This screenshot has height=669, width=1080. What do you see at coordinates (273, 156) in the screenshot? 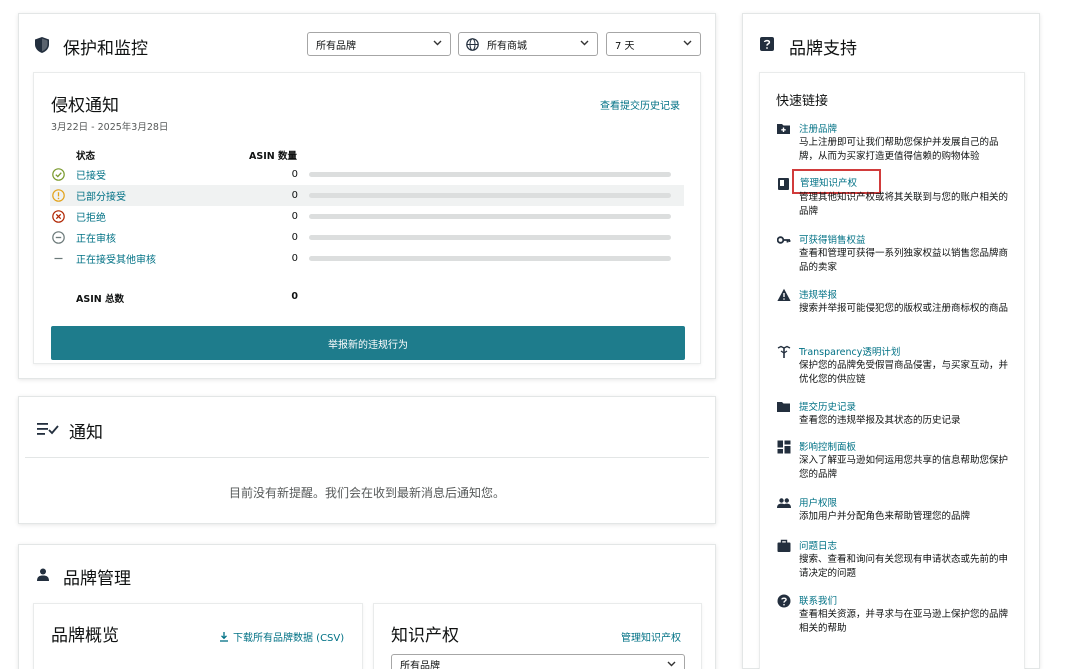
I see `asin-count-column-header: ASIN 数量` at bounding box center [273, 156].